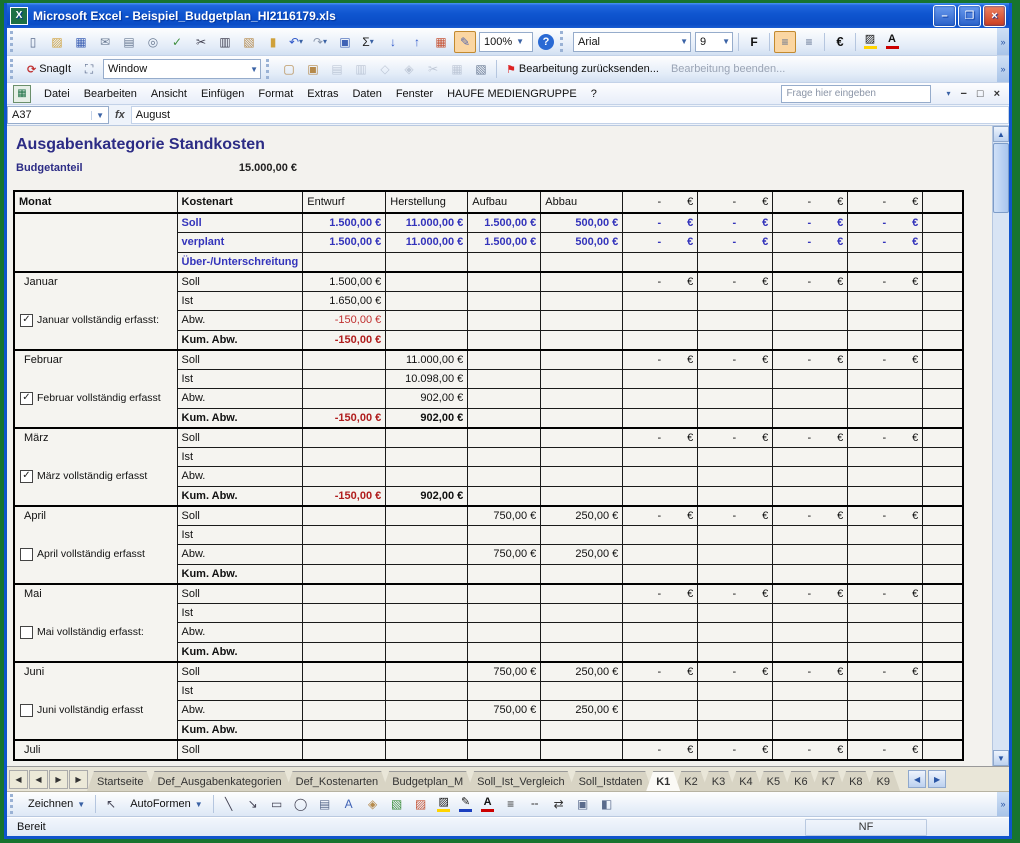 The image size is (1020, 843). What do you see at coordinates (110, 94) in the screenshot?
I see `menu-bearbeiten: Bearbeiten` at bounding box center [110, 94].